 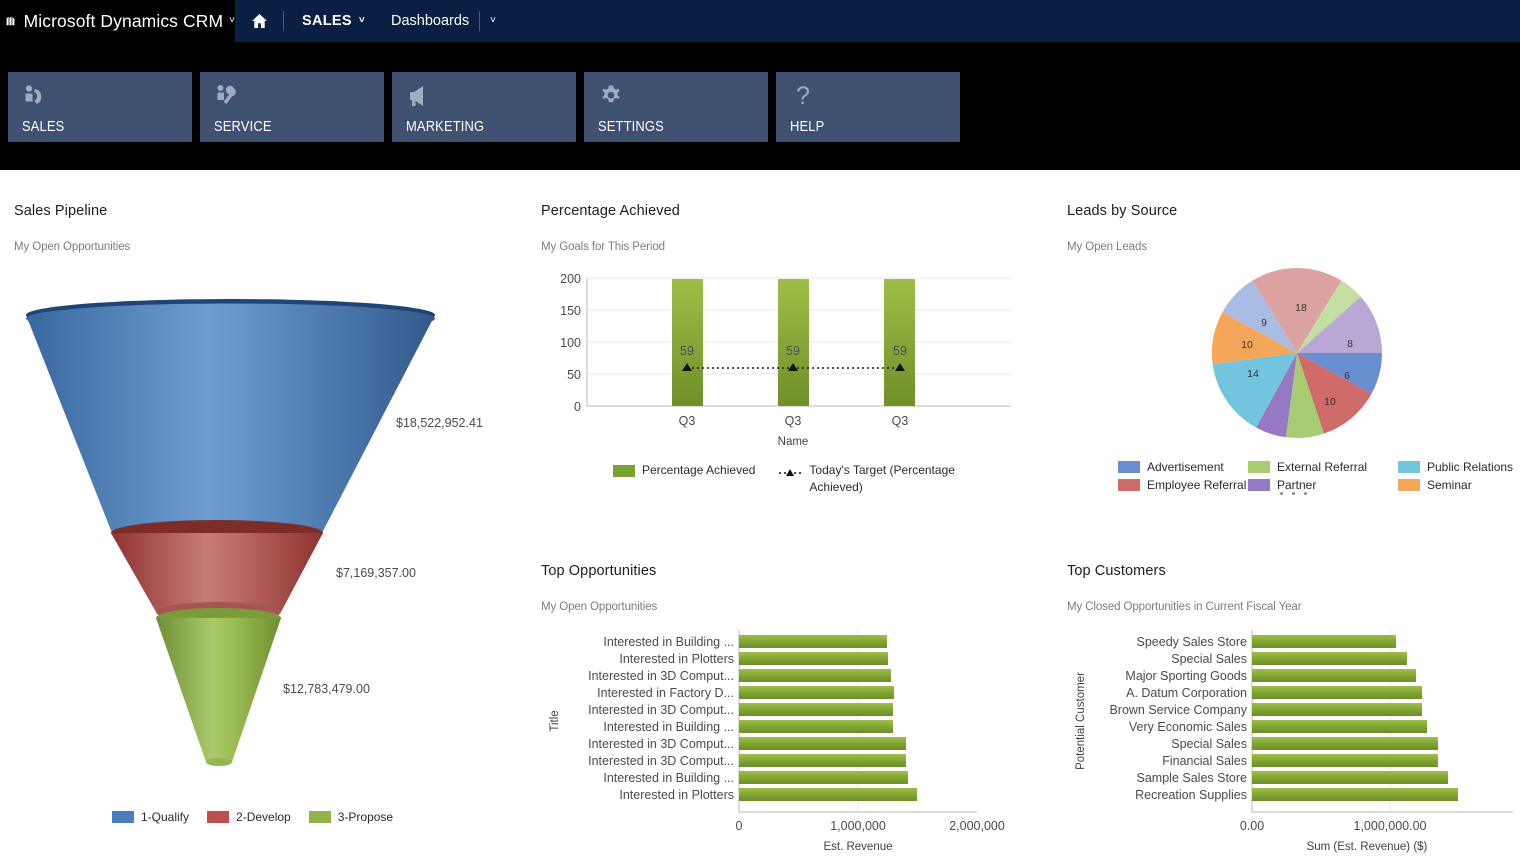 What do you see at coordinates (1455, 485) in the screenshot?
I see `legend-item-seminar: Seminar` at bounding box center [1455, 485].